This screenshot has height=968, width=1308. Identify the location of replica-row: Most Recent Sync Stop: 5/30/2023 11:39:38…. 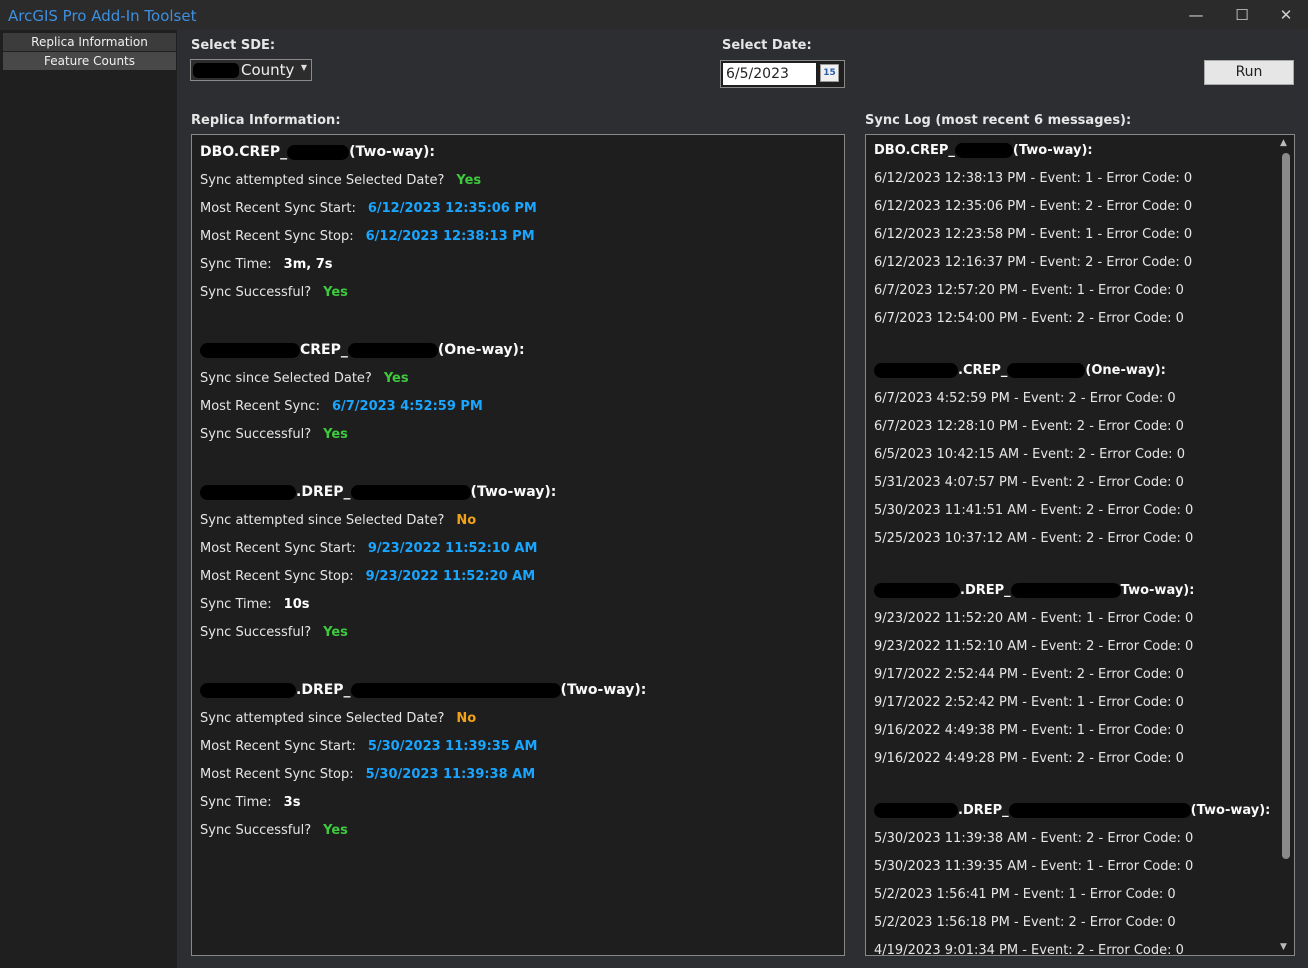
(368, 774).